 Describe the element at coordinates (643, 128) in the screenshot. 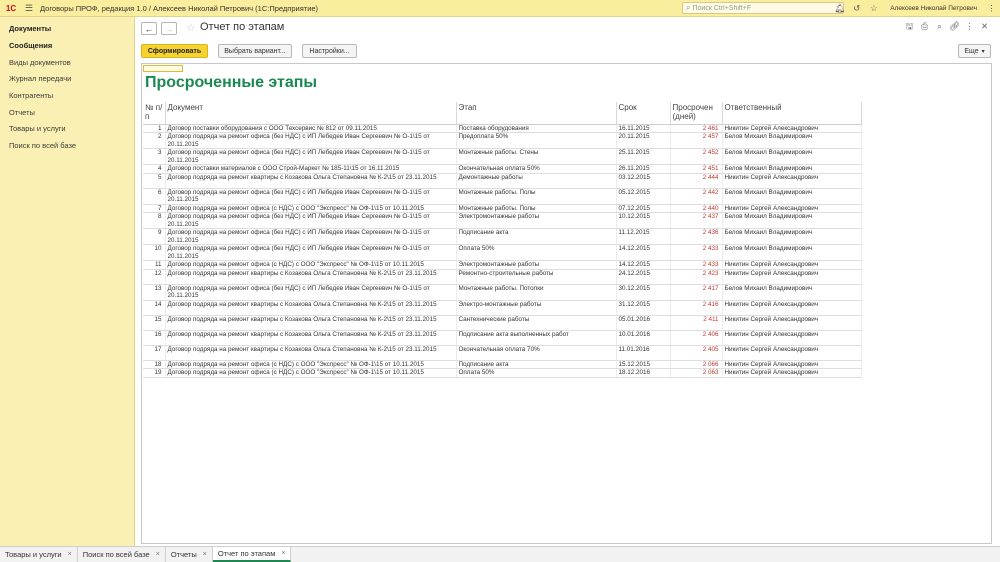

I see `row-deadline: 16.11.2015` at that location.